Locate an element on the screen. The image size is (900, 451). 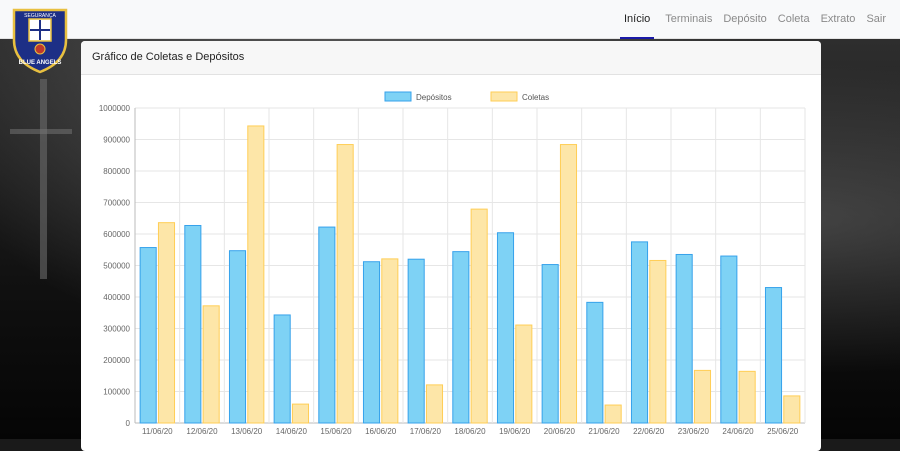
y-tick-label: 300000 is located at coordinates (116, 329).